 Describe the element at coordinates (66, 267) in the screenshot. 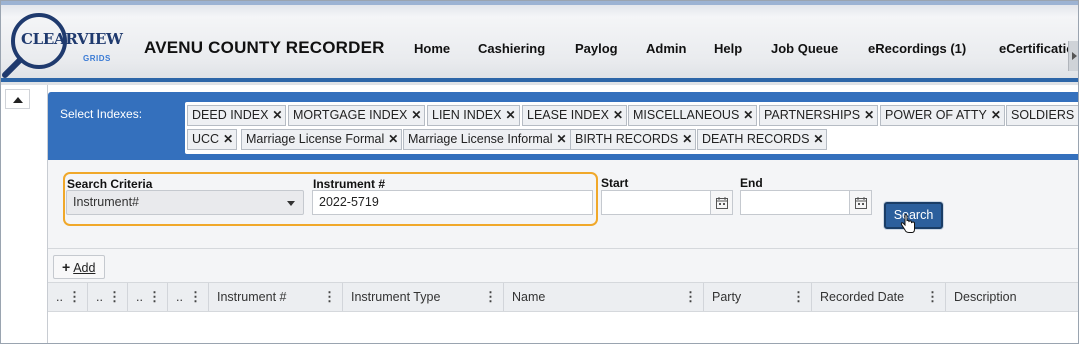

I see `plus-icon: +` at that location.